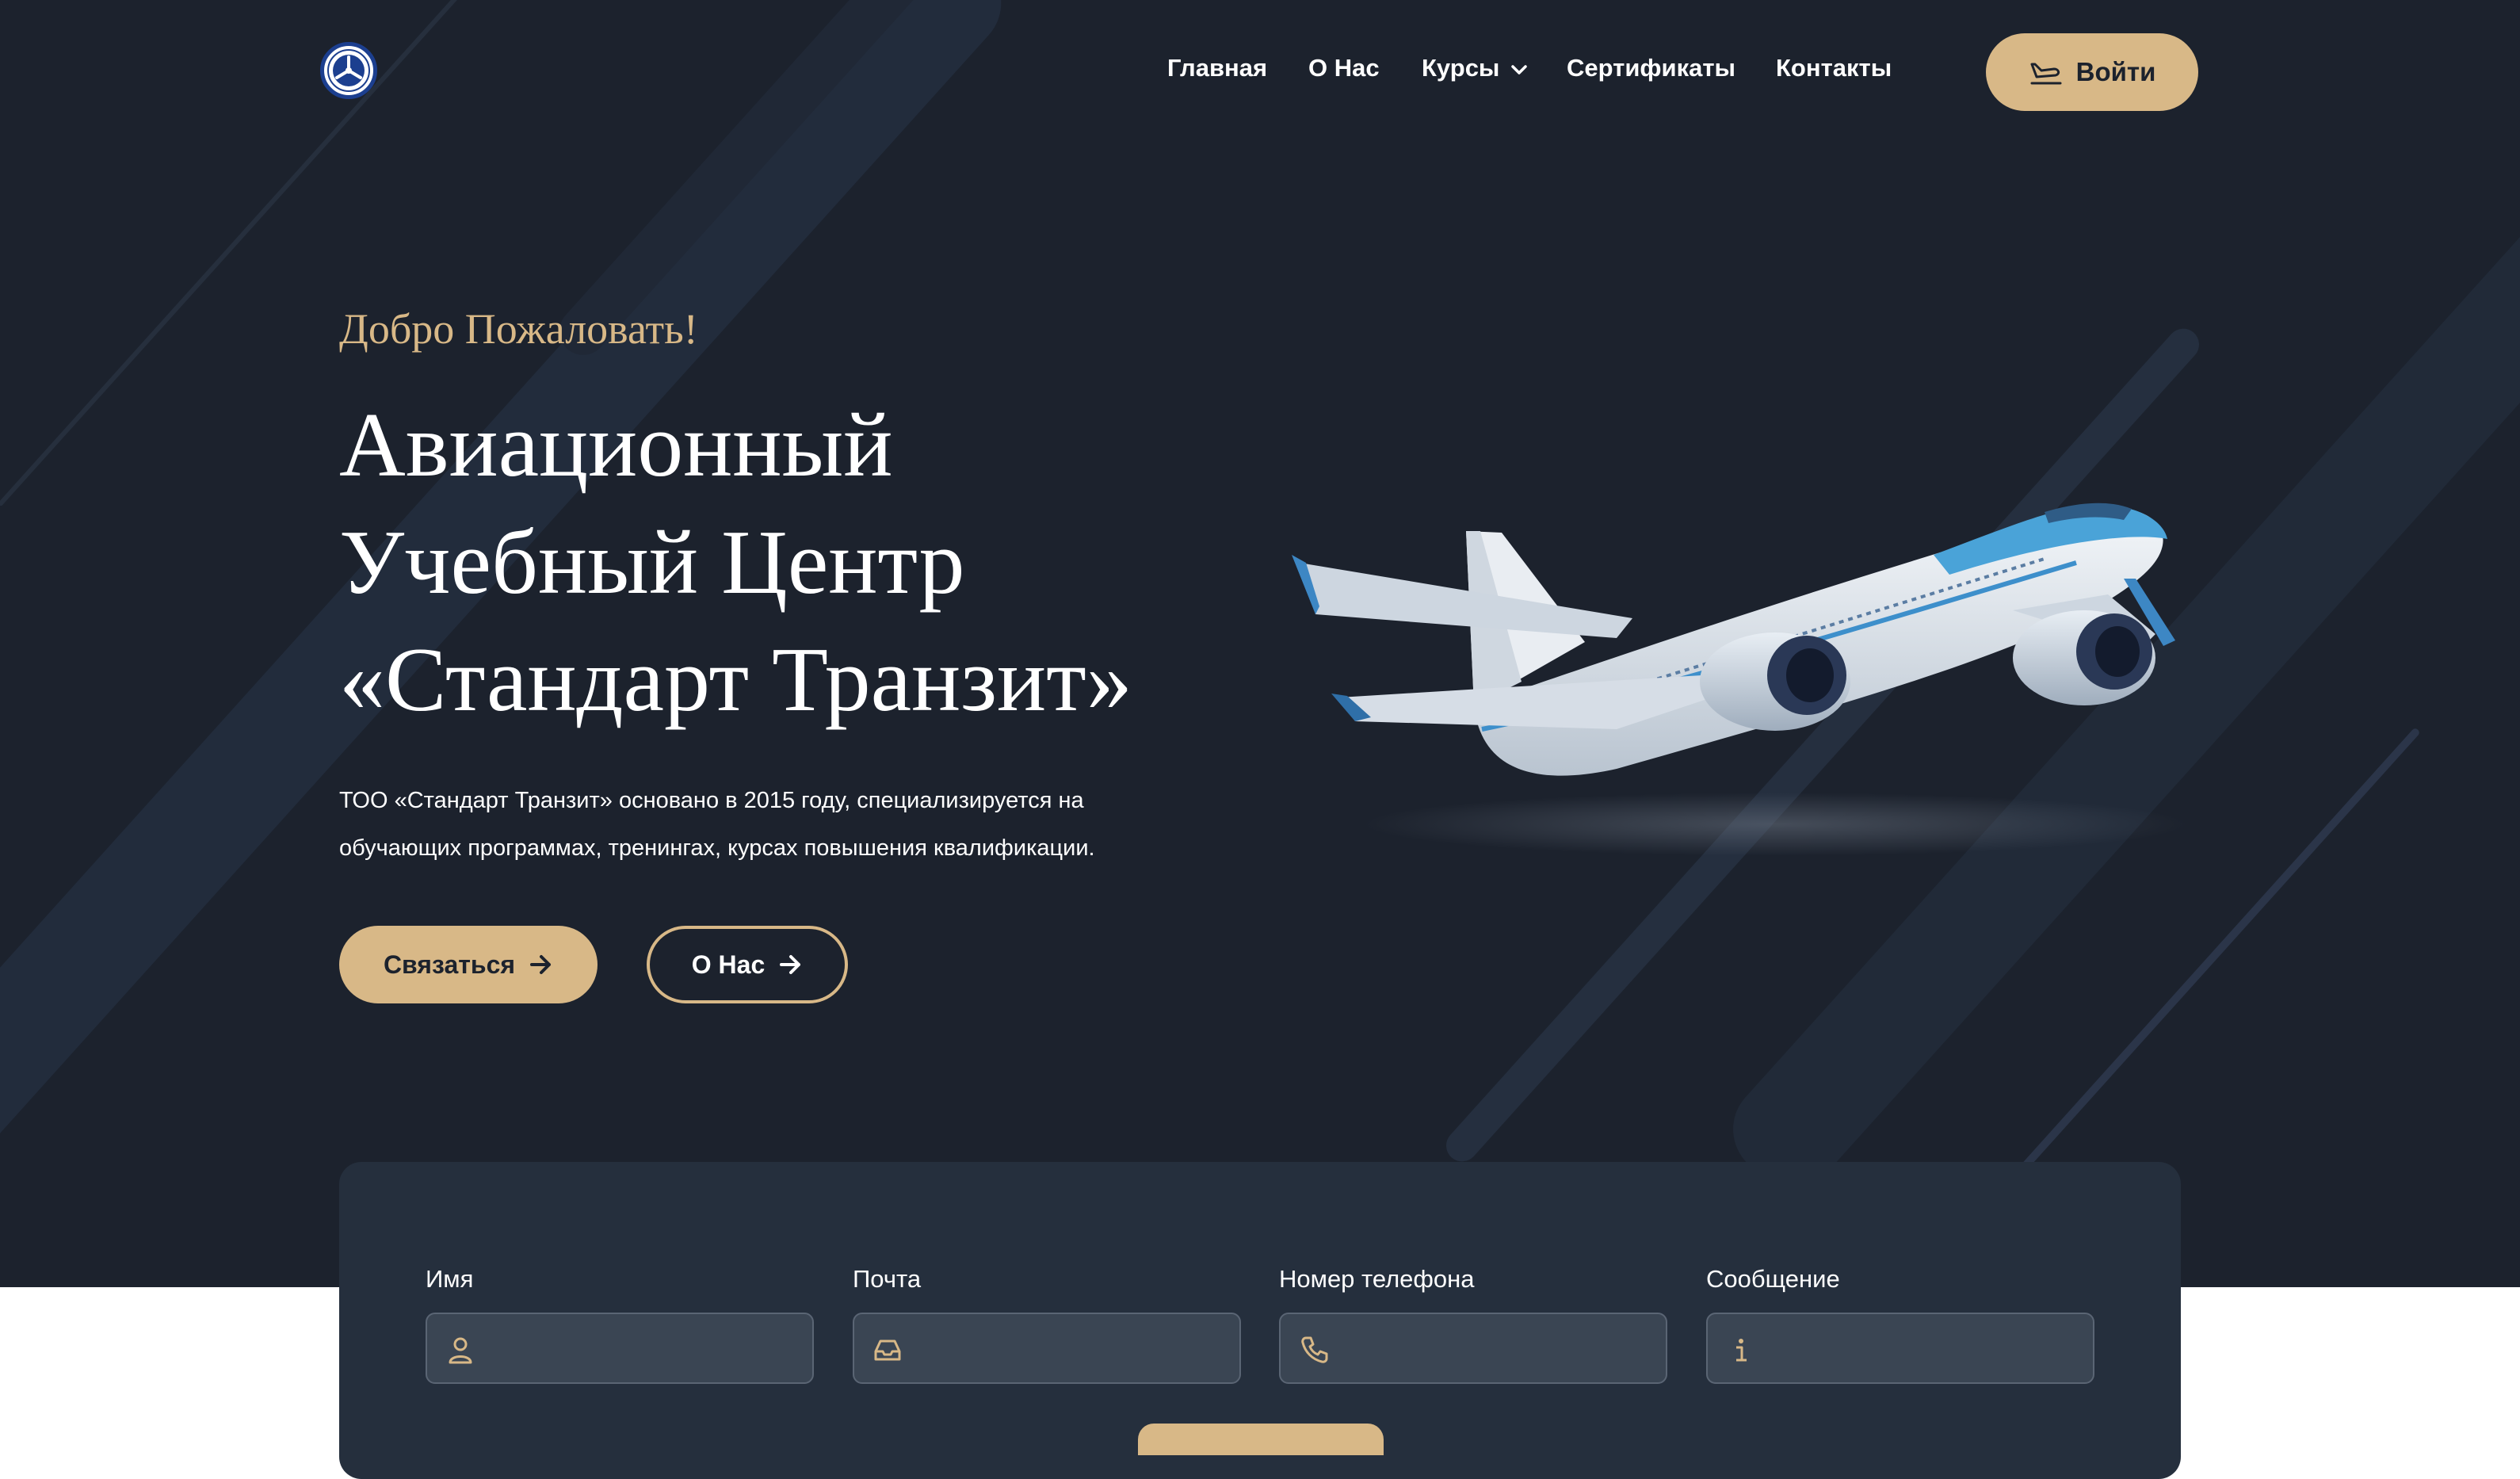  I want to click on propeller-emblem-icon, so click(348, 70).